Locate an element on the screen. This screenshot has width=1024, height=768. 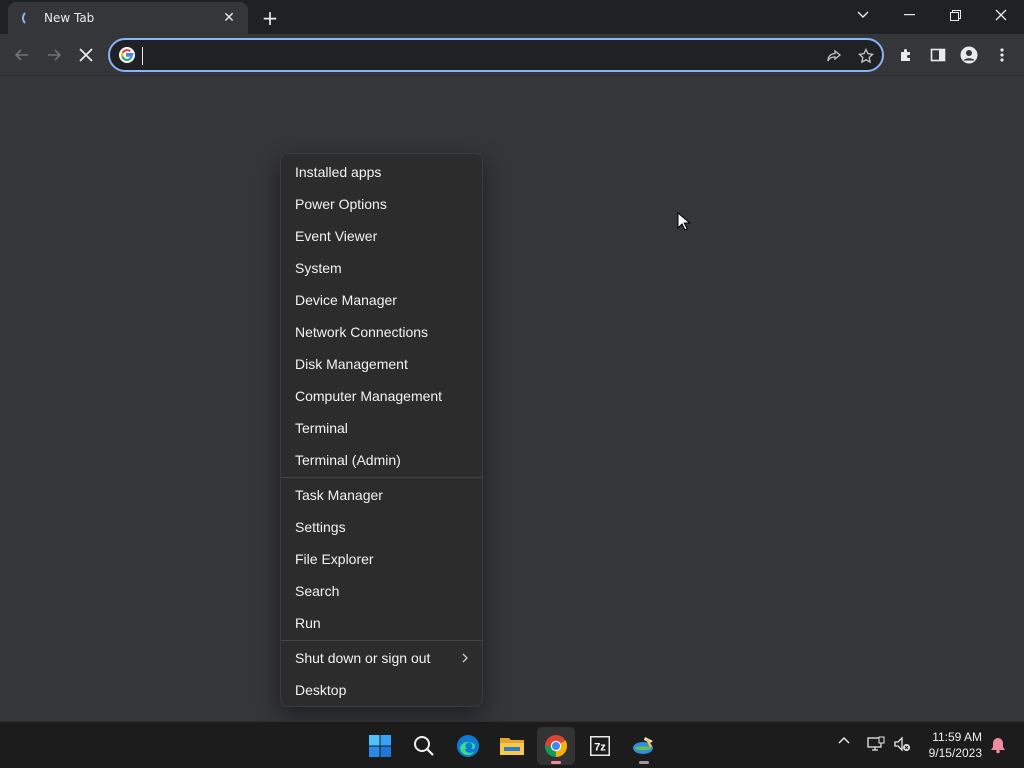
menu-item-task-manager: Task Manager is located at coordinates (382, 495).